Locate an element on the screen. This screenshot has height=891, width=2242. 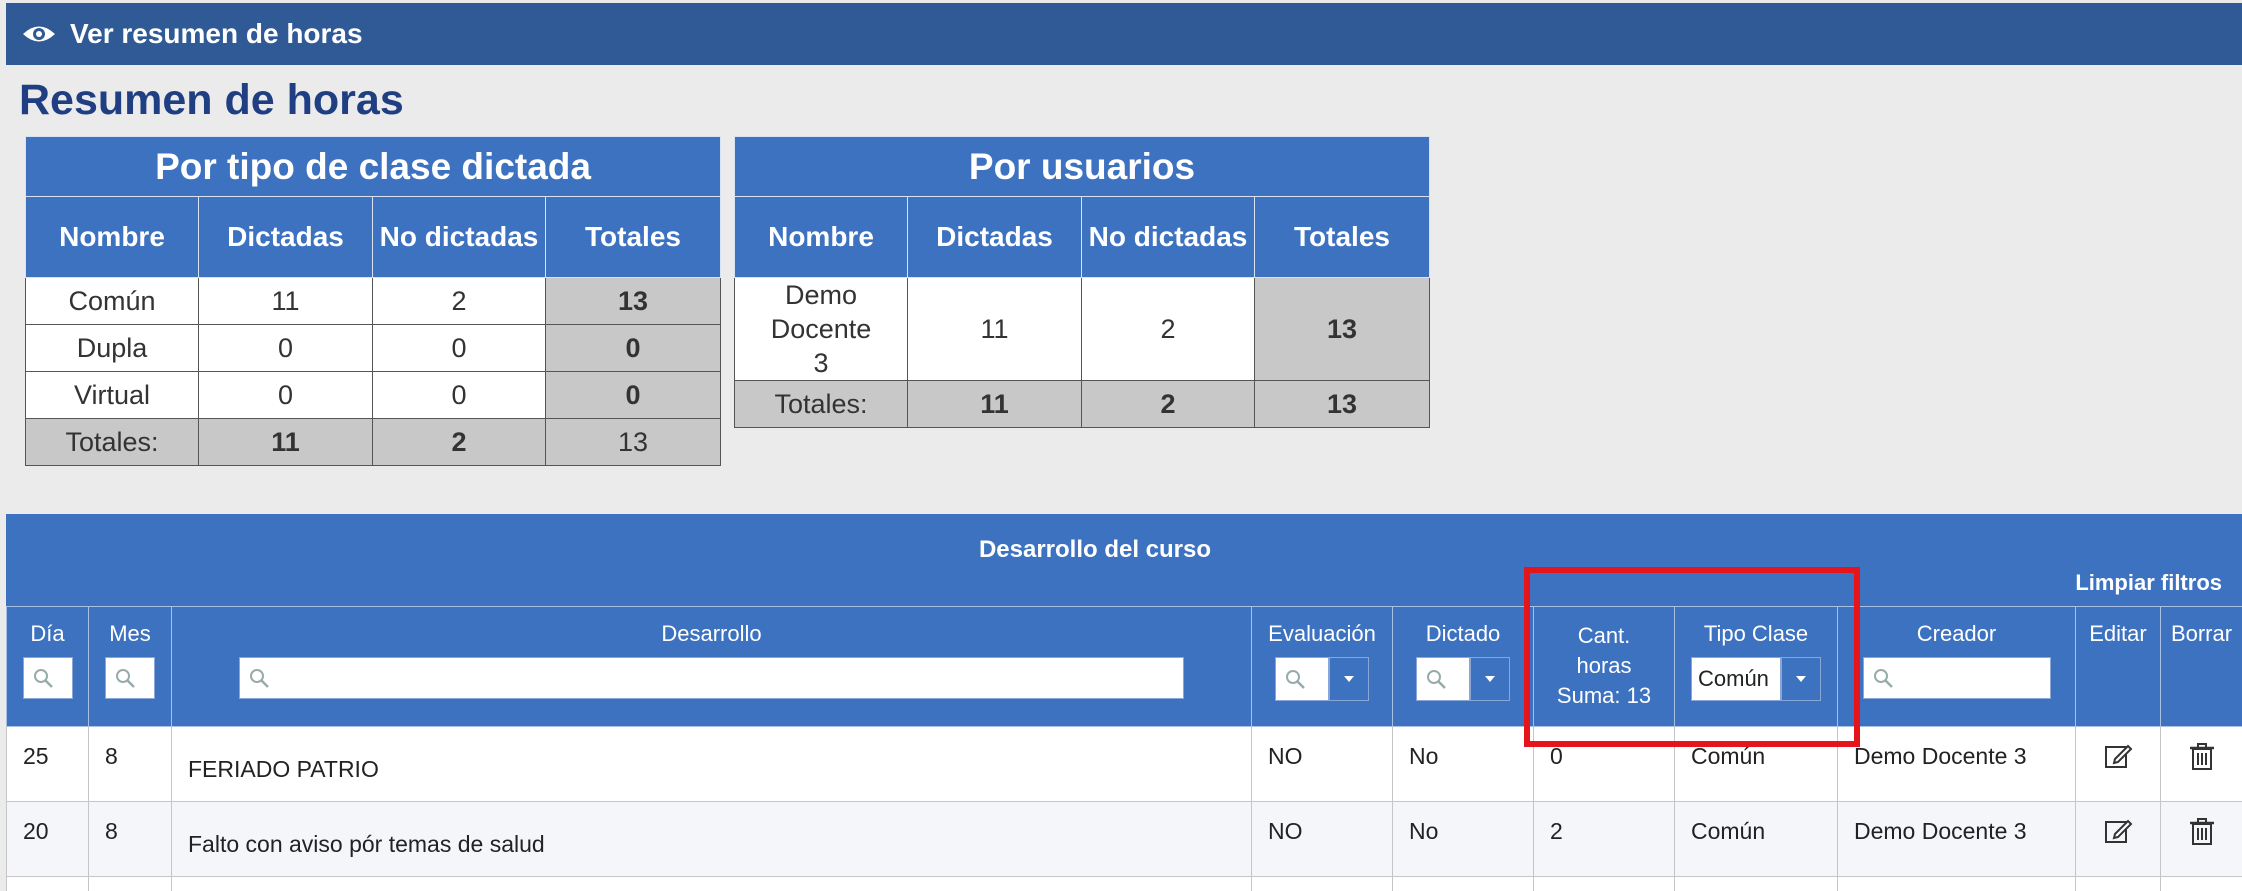
col-borrar: Borrar is located at coordinates (2201, 666).